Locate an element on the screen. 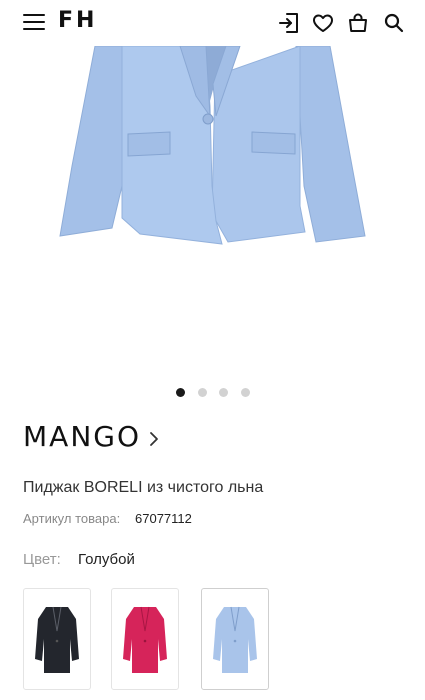 Image resolution: width=425 pixels, height=700 pixels. sku-value: 67077112 is located at coordinates (163, 518).